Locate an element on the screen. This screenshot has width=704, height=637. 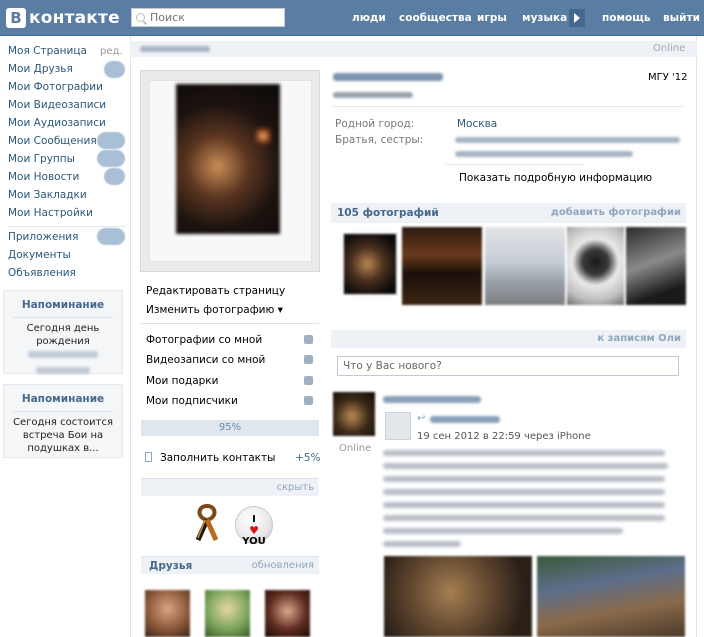
leftnav-news: Мои Новости is located at coordinates (43, 177).